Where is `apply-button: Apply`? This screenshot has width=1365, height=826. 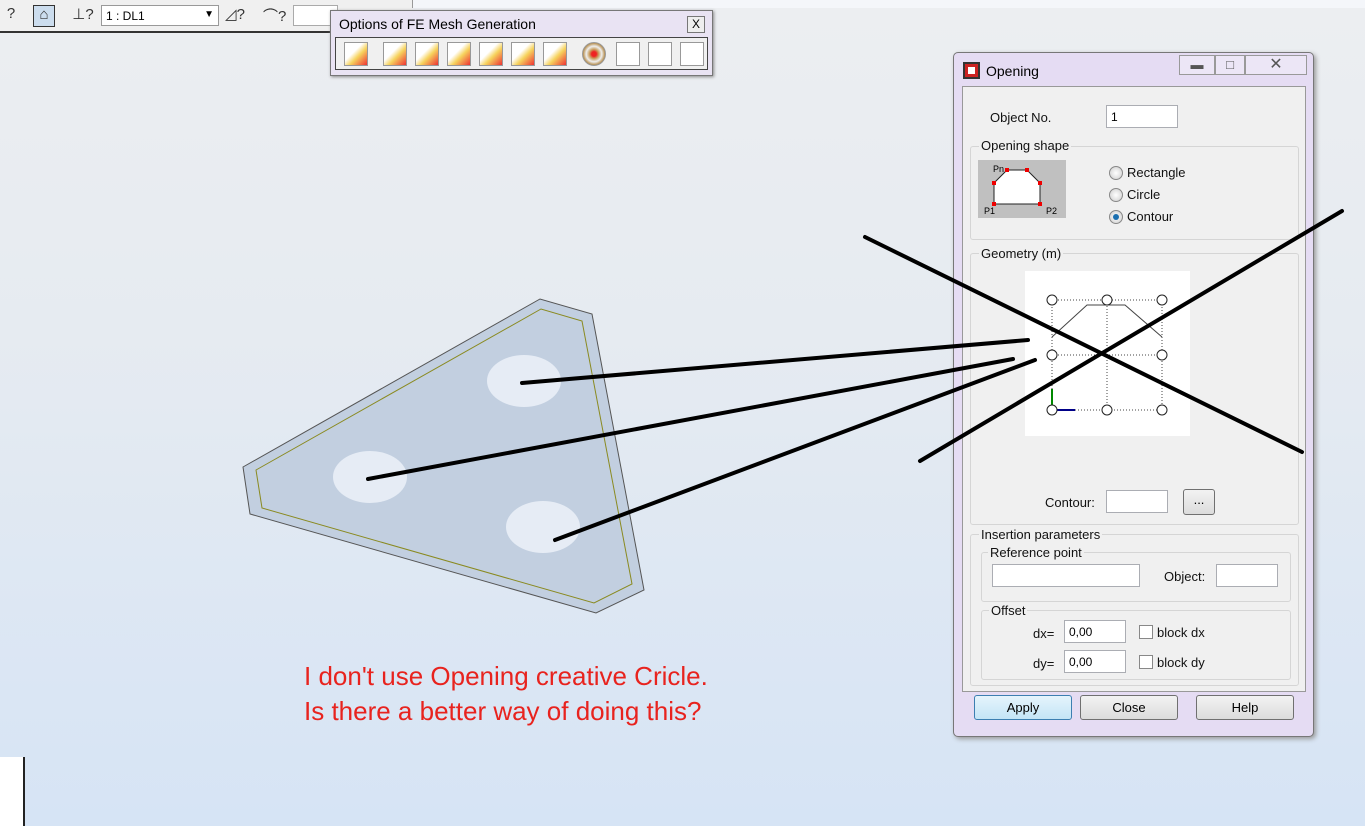 apply-button: Apply is located at coordinates (1023, 707).